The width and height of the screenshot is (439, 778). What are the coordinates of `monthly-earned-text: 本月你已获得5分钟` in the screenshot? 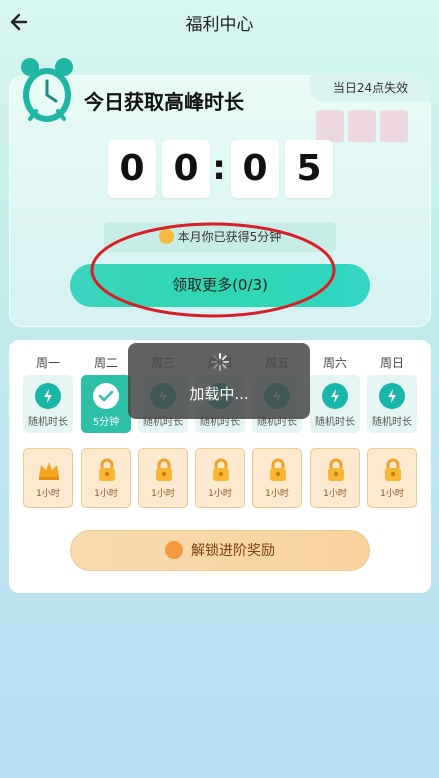 It's located at (229, 237).